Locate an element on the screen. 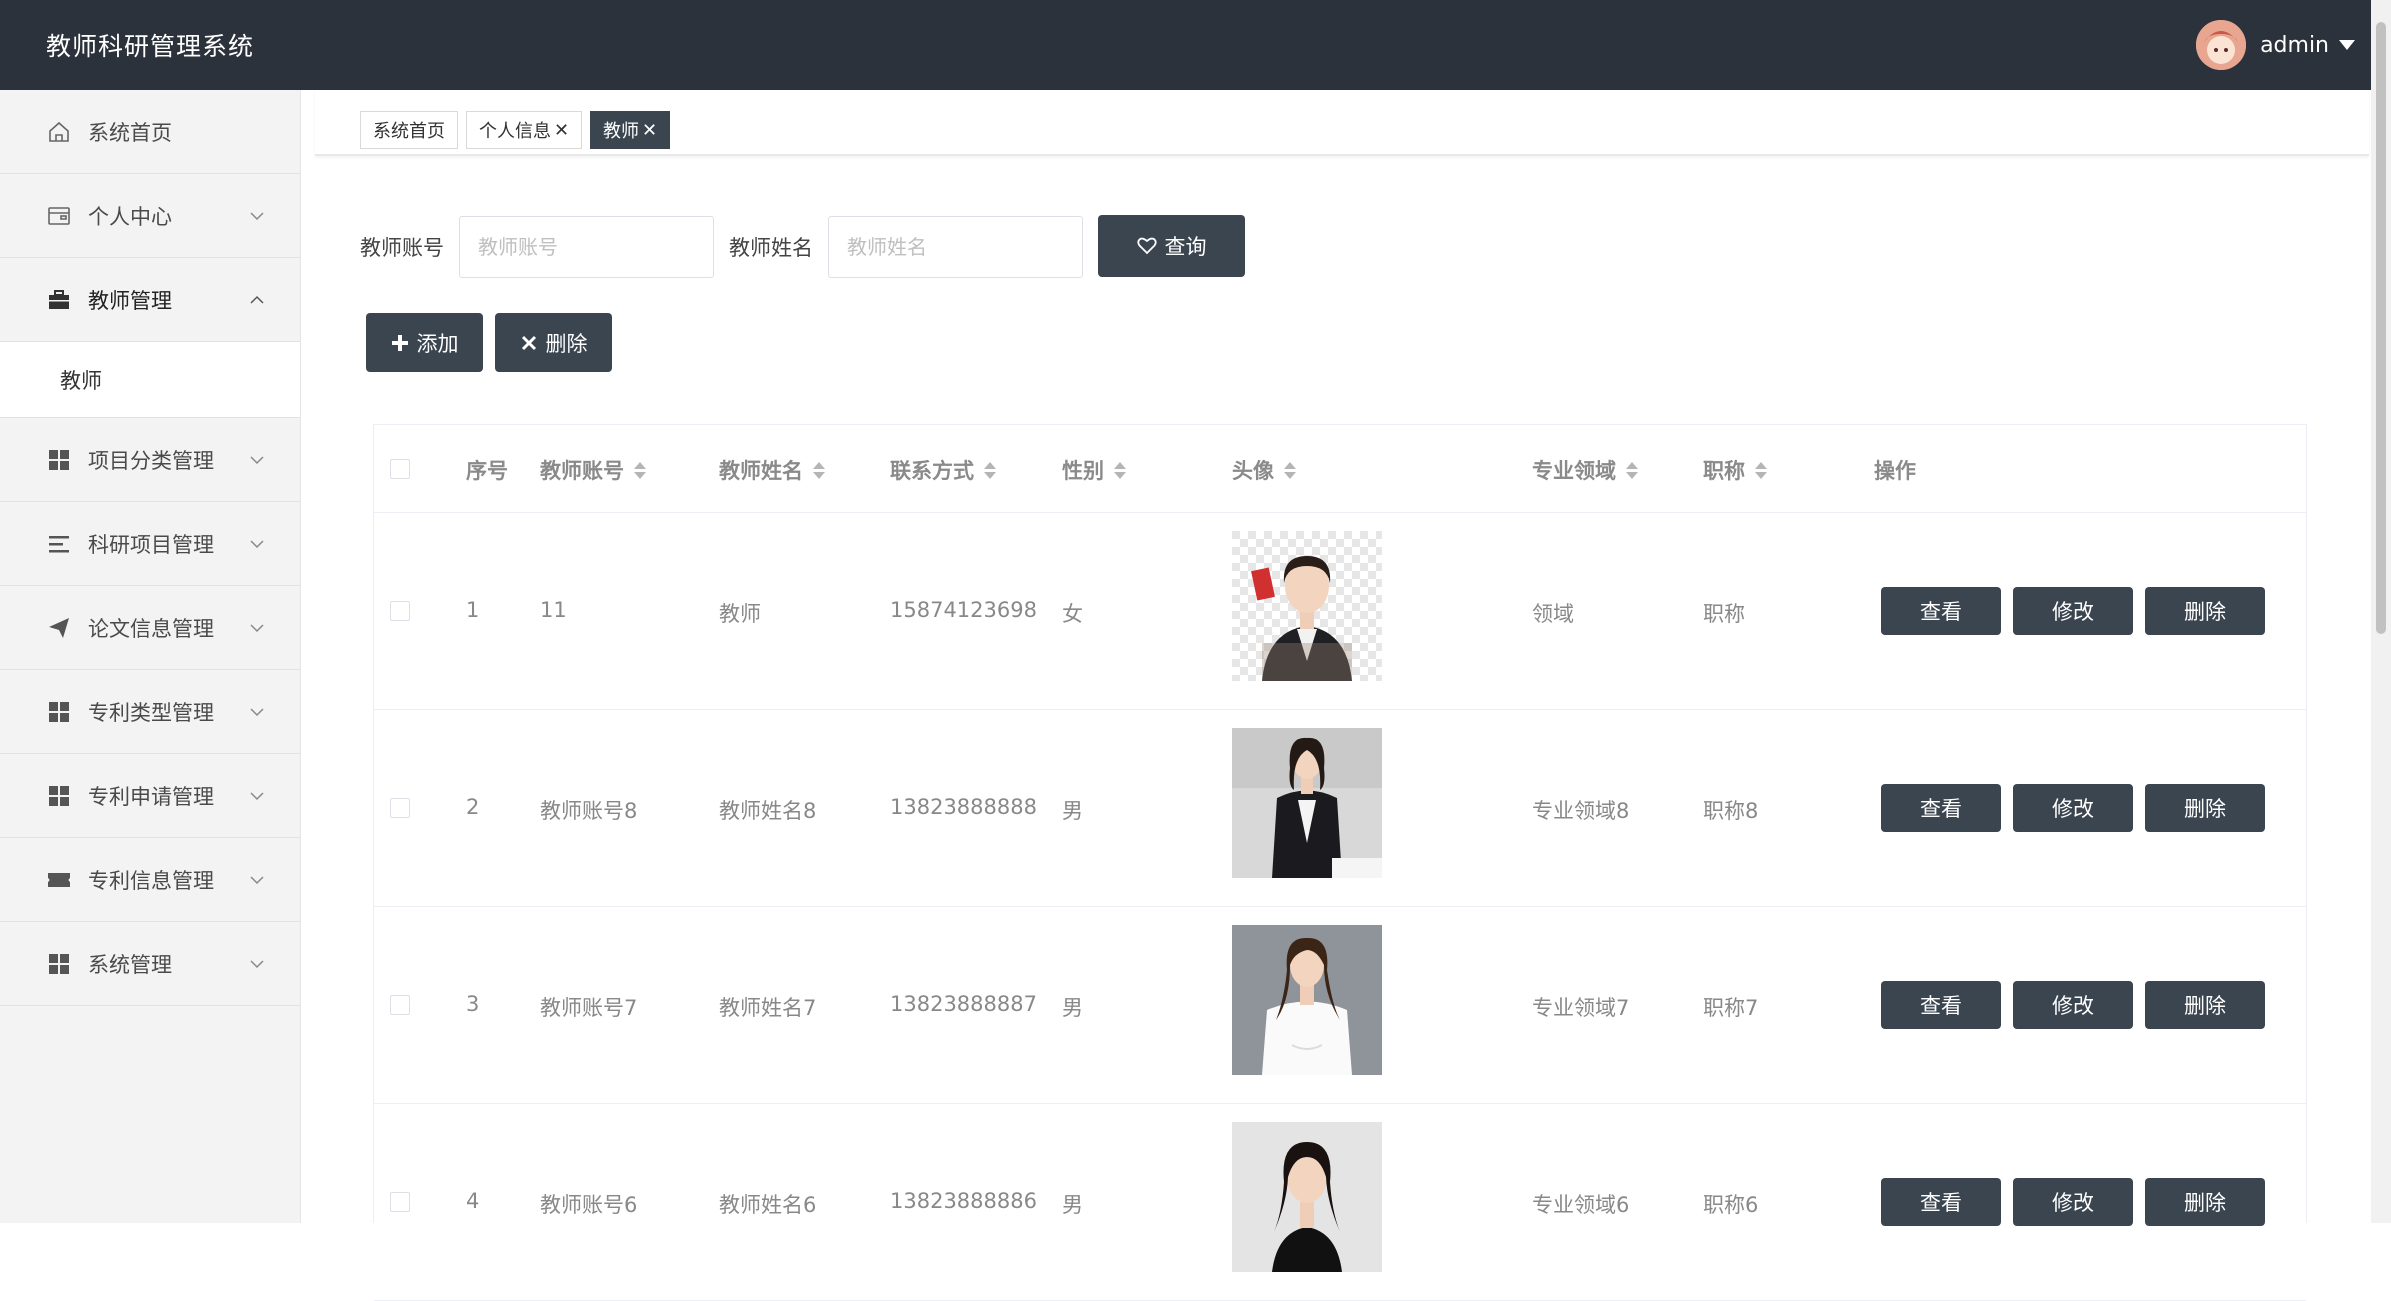 Image resolution: width=2391 pixels, height=1301 pixels. sidebar-item-paper-info: 论文信息管理 is located at coordinates (150, 628).